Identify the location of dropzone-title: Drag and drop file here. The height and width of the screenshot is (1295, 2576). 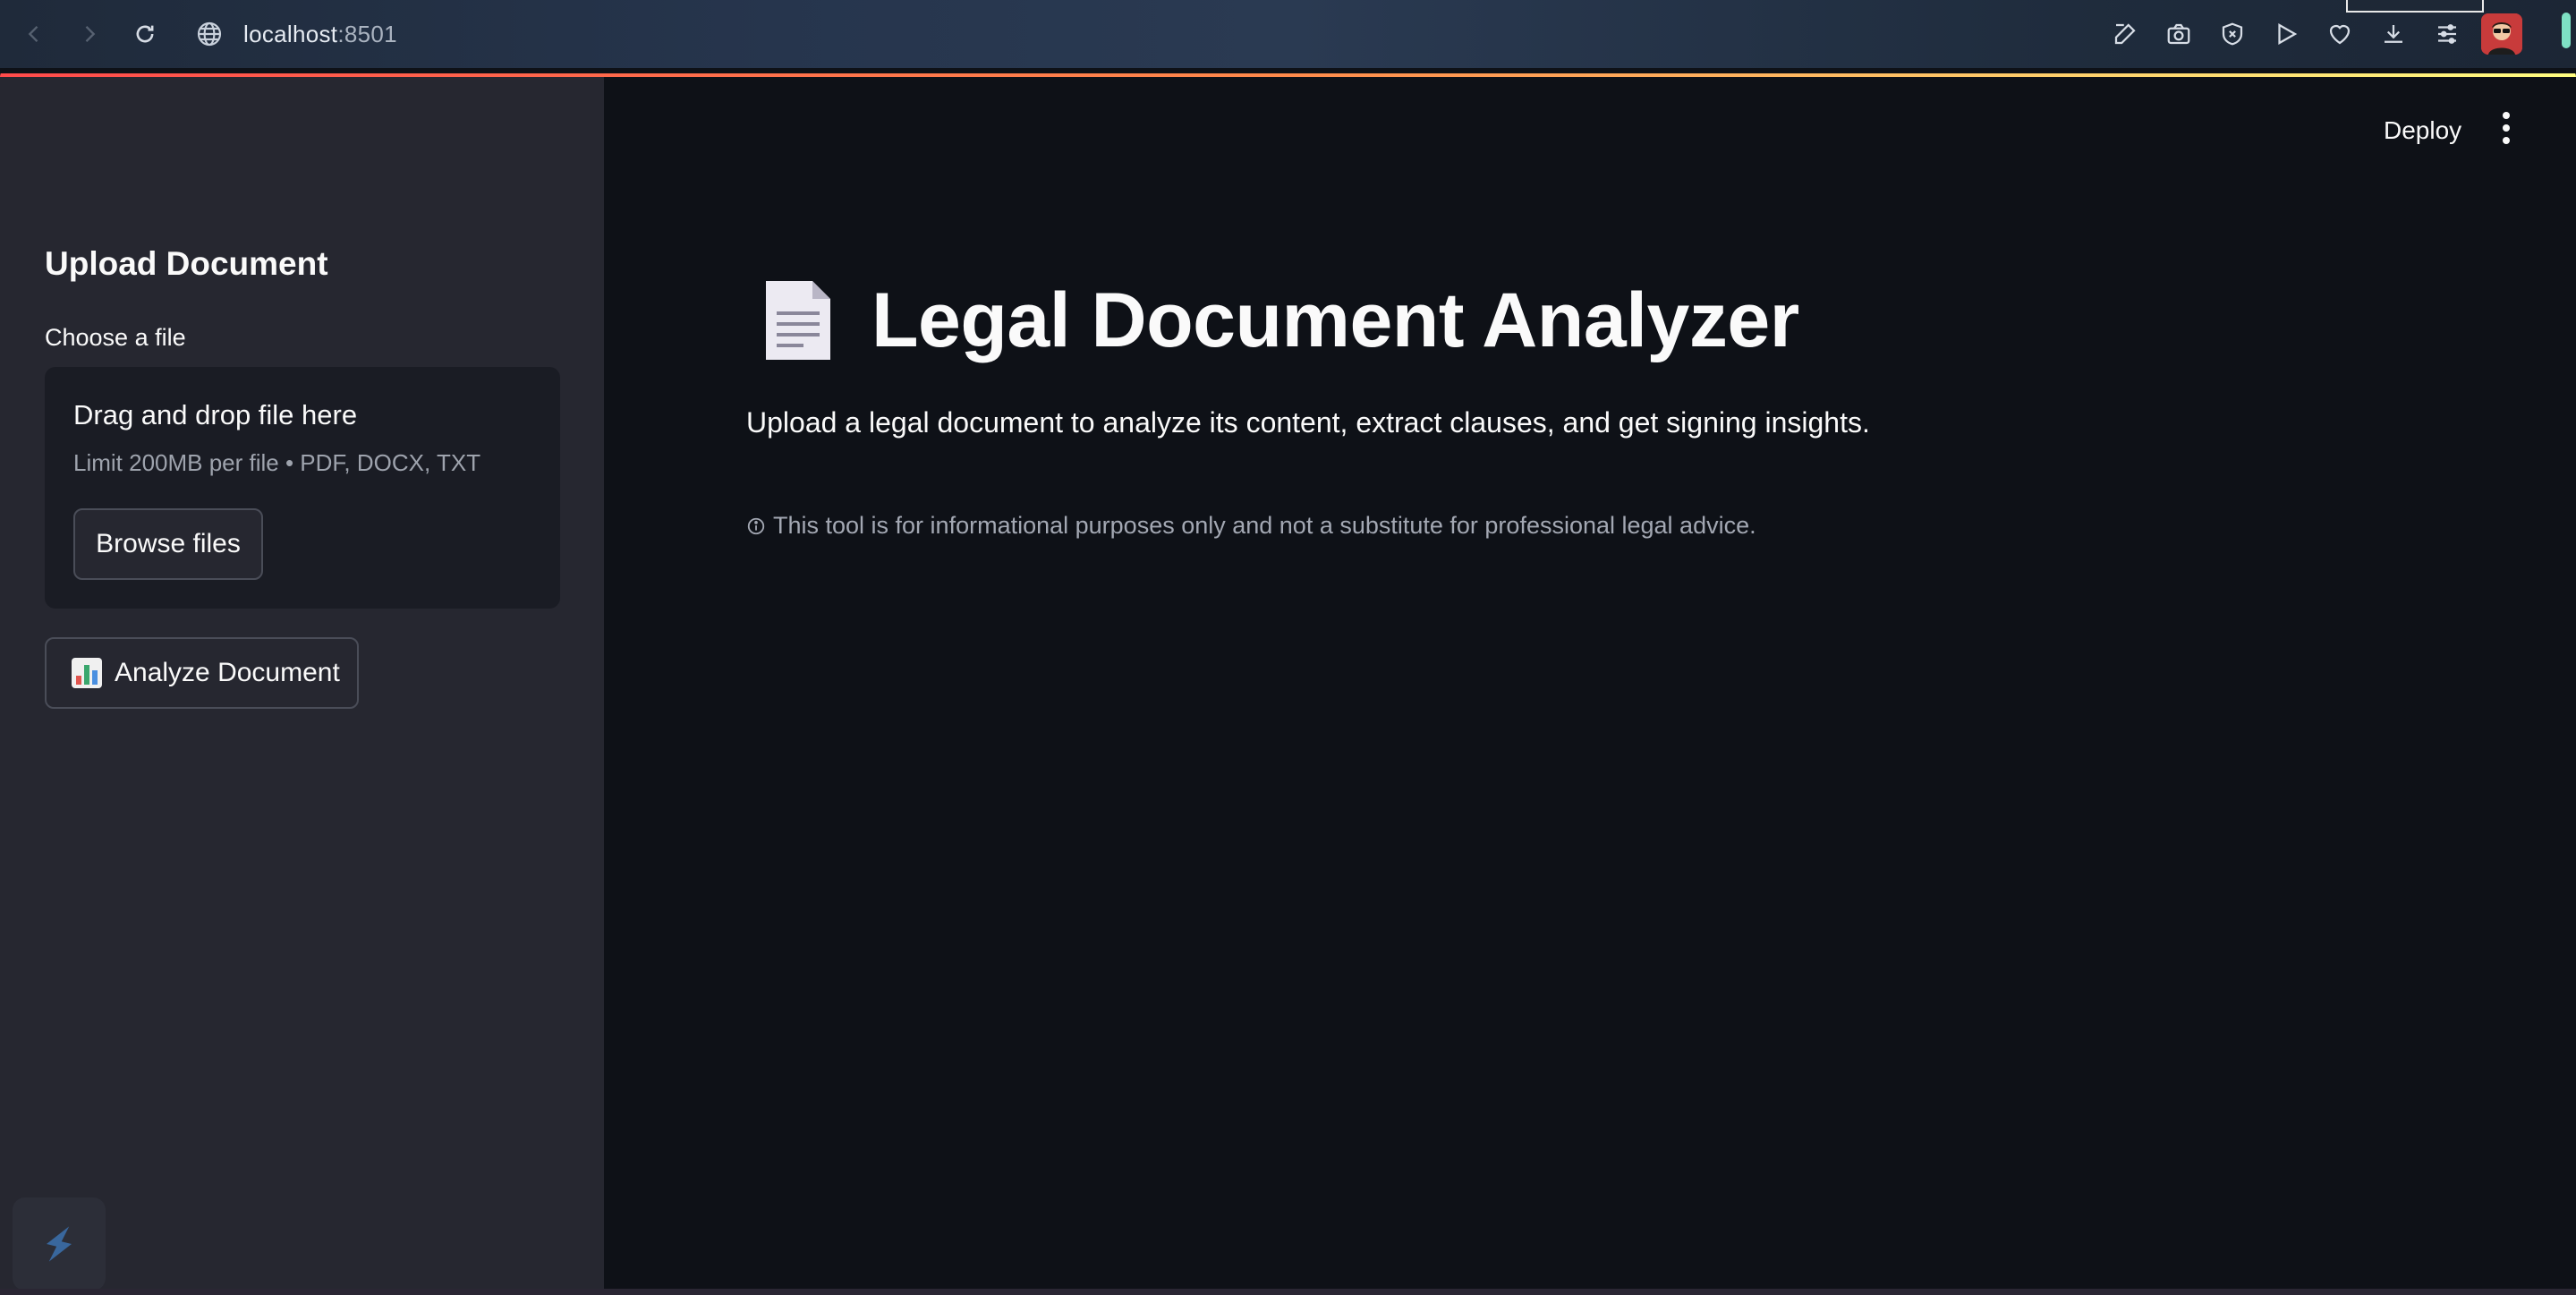
(215, 414).